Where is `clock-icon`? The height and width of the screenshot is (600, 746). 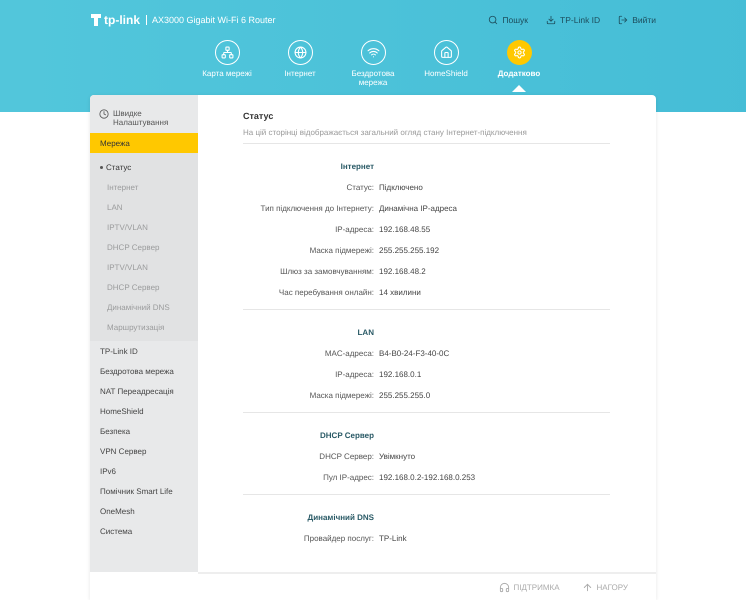
clock-icon is located at coordinates (104, 114).